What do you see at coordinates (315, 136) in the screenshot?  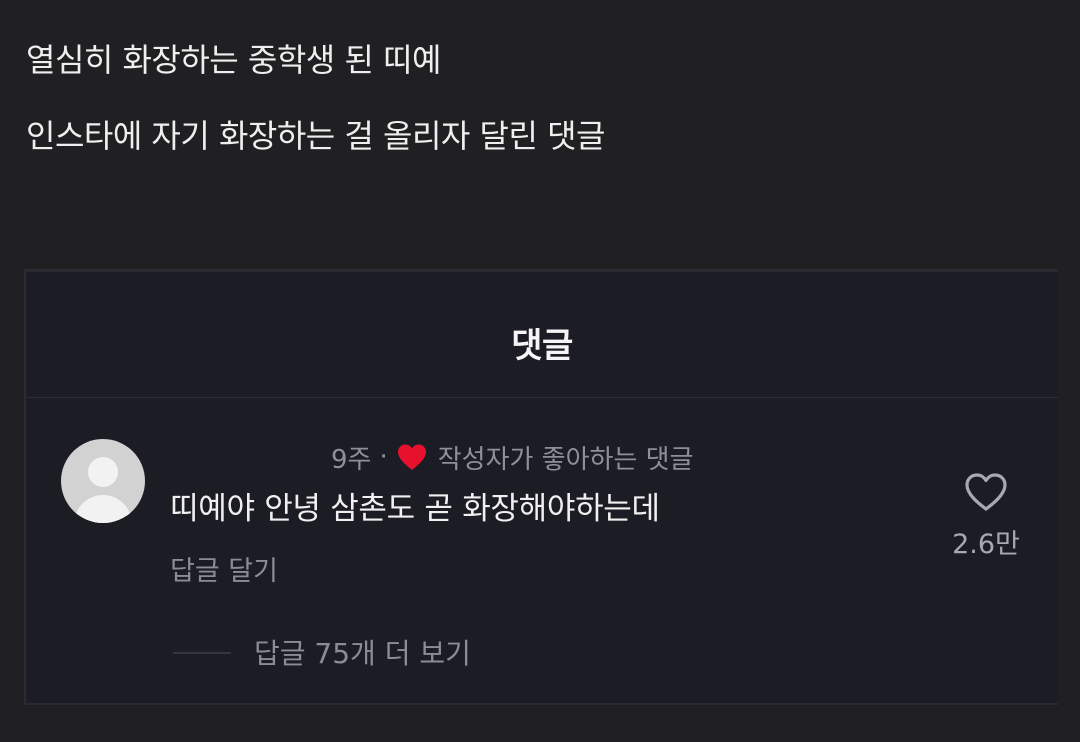 I see `post-caption-line-2: 인스타에 자기 화장하는 걸 올리자 달린 댓글` at bounding box center [315, 136].